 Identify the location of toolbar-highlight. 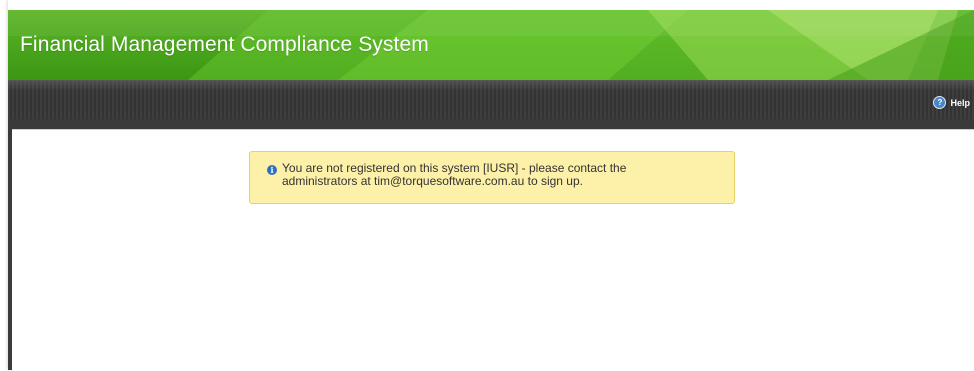
(491, 86).